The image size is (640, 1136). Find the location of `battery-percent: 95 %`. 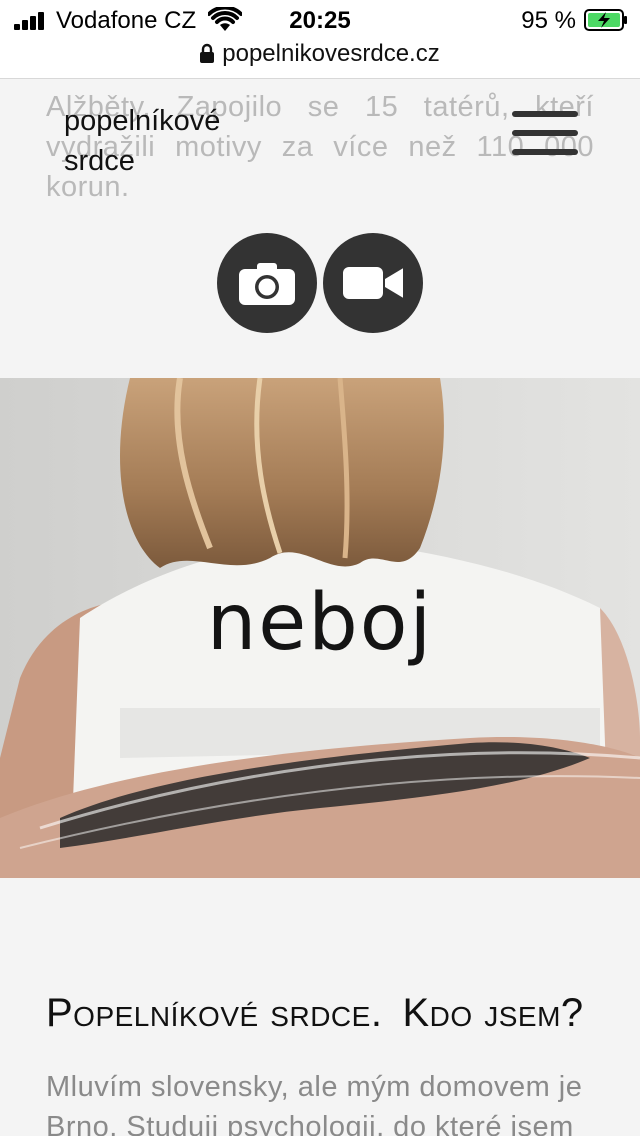

battery-percent: 95 % is located at coordinates (548, 20).